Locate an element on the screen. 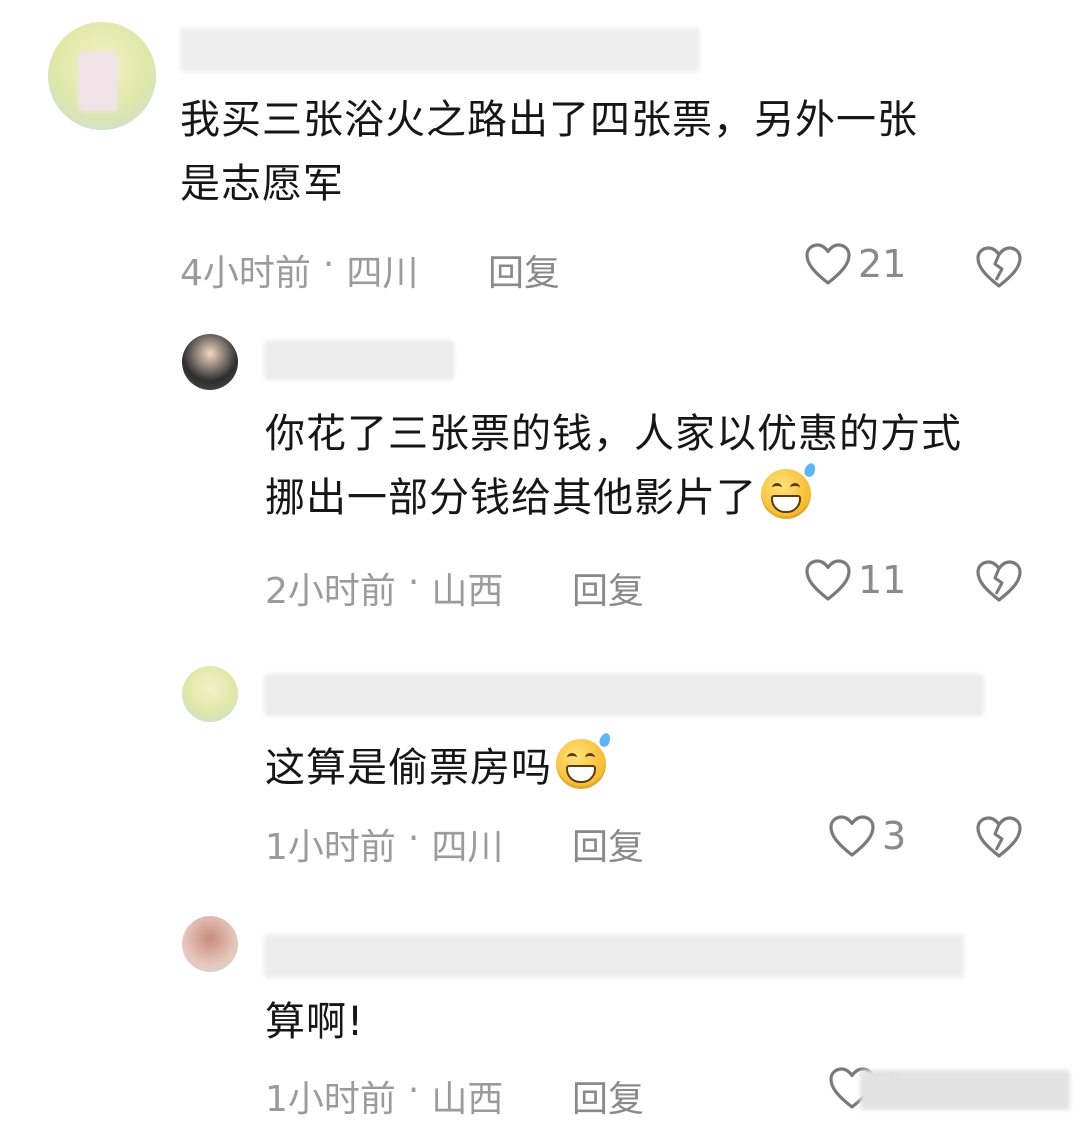 The image size is (1080, 1122). like-button: 21 is located at coordinates (855, 264).